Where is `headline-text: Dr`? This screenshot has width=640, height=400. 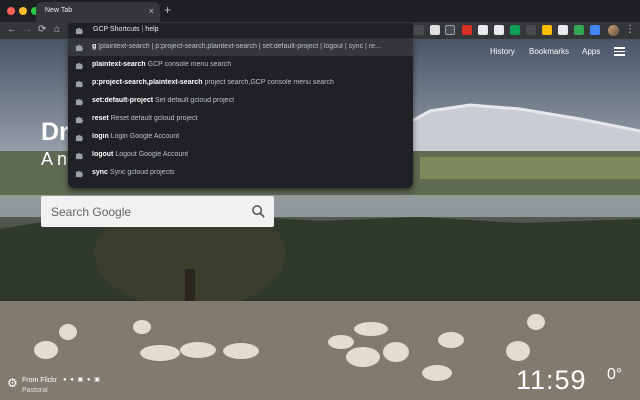
headline-text: Dr is located at coordinates (55, 132).